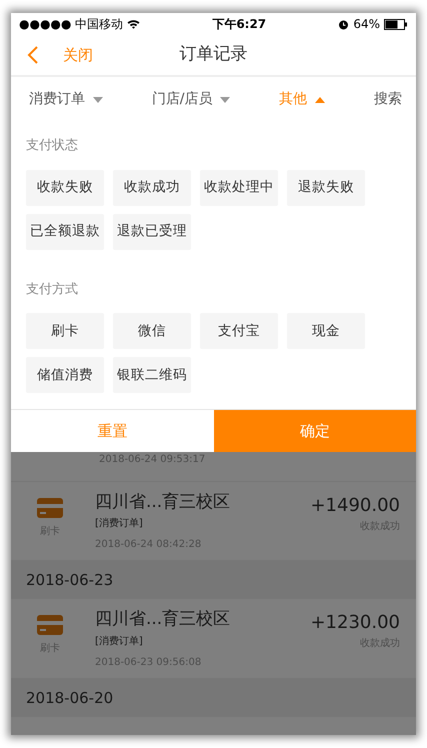  Describe the element at coordinates (152, 331) in the screenshot. I see `filter-option: 微信` at that location.